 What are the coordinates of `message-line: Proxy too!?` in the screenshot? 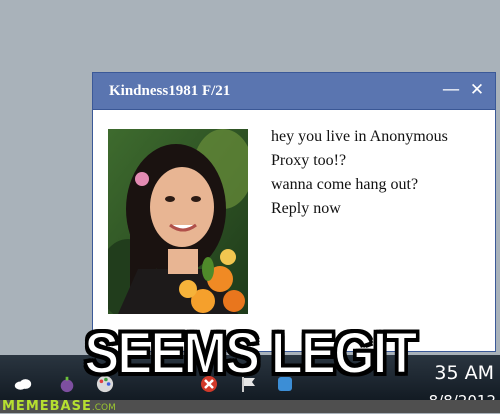 It's located at (309, 160).